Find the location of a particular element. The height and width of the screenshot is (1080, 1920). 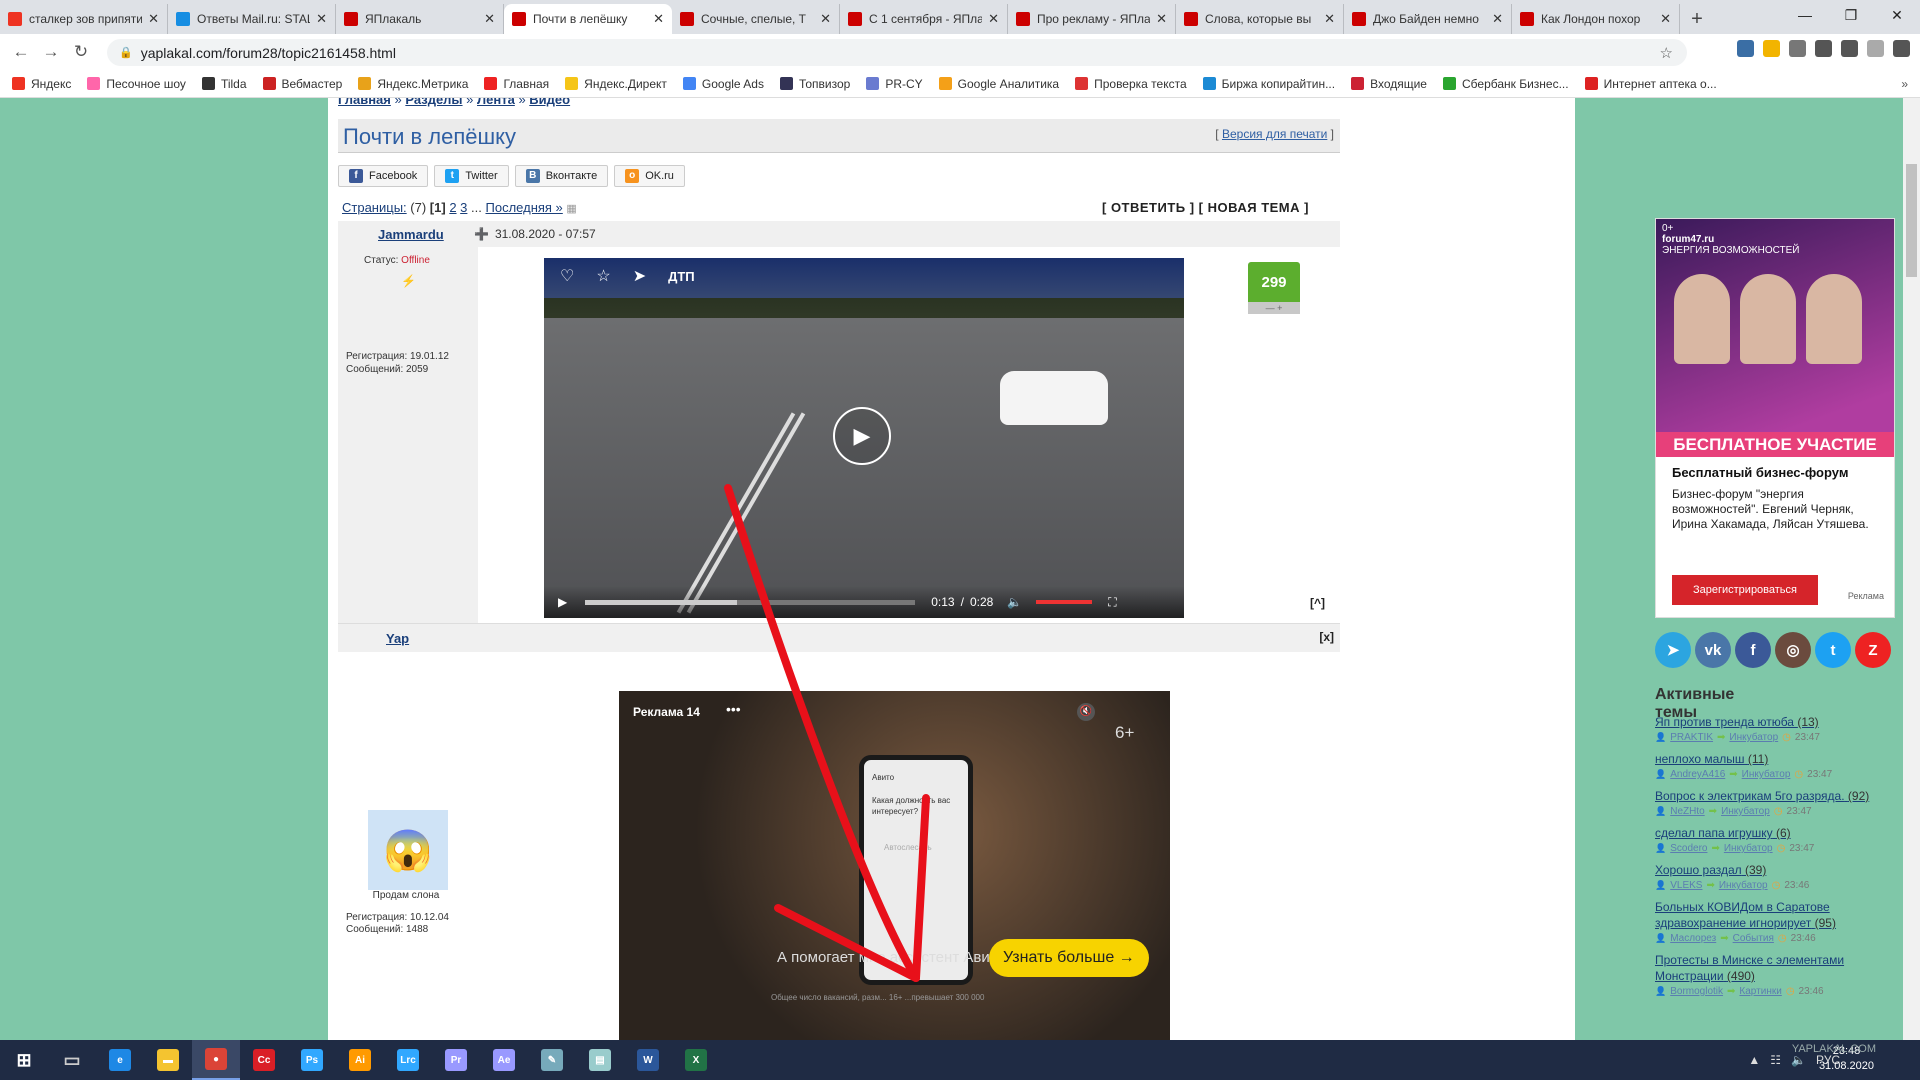

scroll-top-button: [^] is located at coordinates (1317, 603).